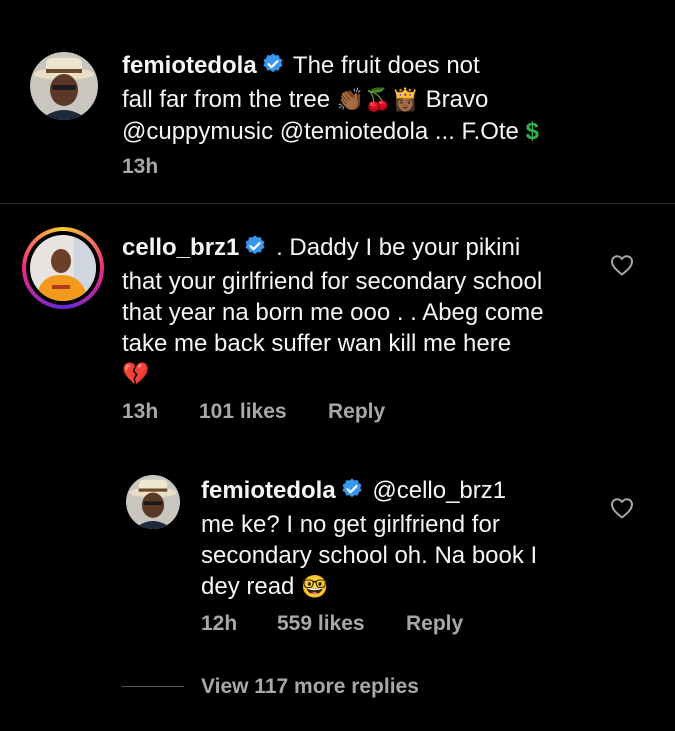 Image resolution: width=675 pixels, height=731 pixels. I want to click on reply-mention: @cello_brz1, so click(439, 490).